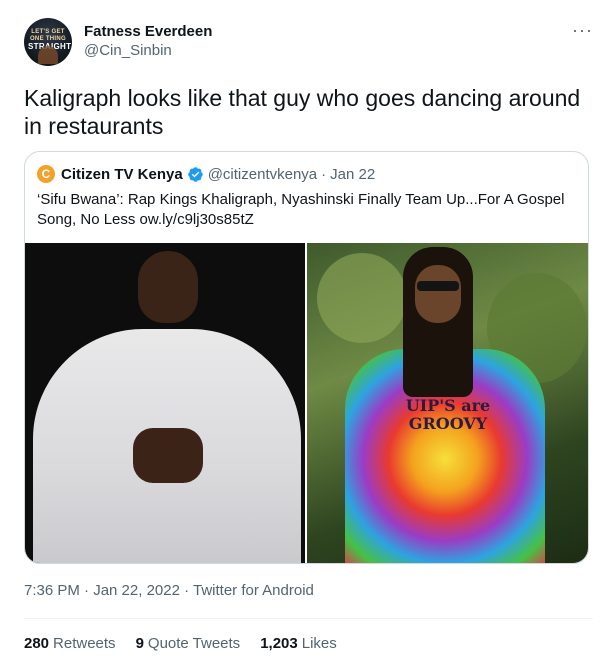 Image resolution: width=611 pixels, height=663 pixels. What do you see at coordinates (195, 174) in the screenshot?
I see `verified-badge-icon` at bounding box center [195, 174].